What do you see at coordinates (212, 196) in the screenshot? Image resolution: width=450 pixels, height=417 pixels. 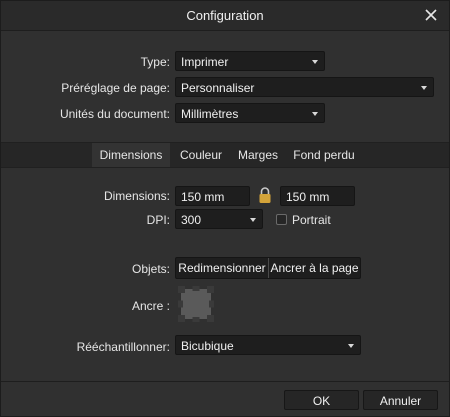 I see `width-field: 150 mm` at bounding box center [212, 196].